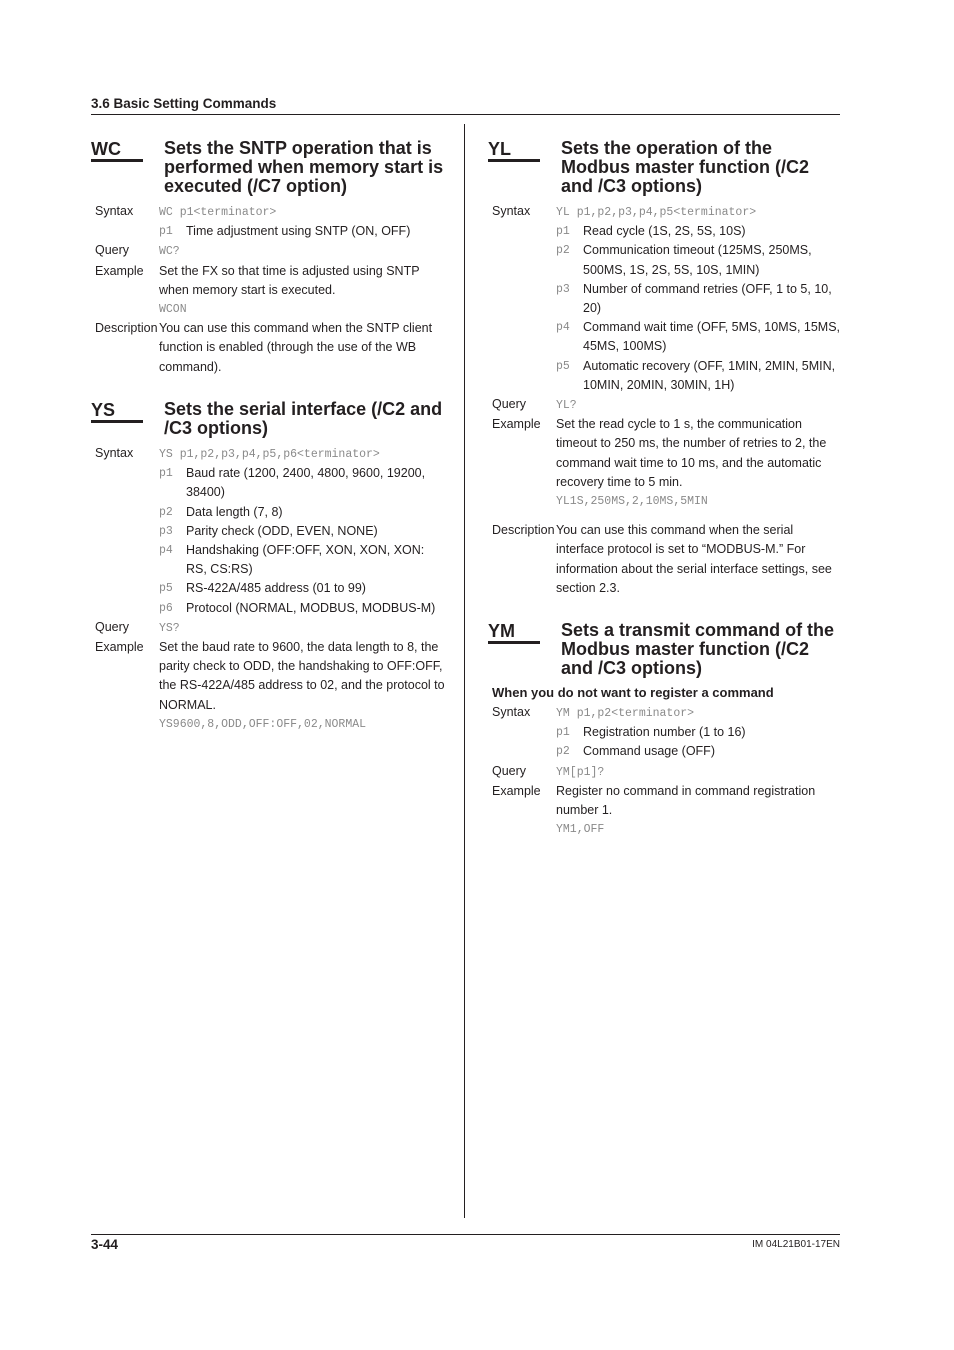 The height and width of the screenshot is (1350, 954). What do you see at coordinates (262, 588) in the screenshot?
I see `param-item: p5 RS-422A/485 address (01 to 99)` at bounding box center [262, 588].